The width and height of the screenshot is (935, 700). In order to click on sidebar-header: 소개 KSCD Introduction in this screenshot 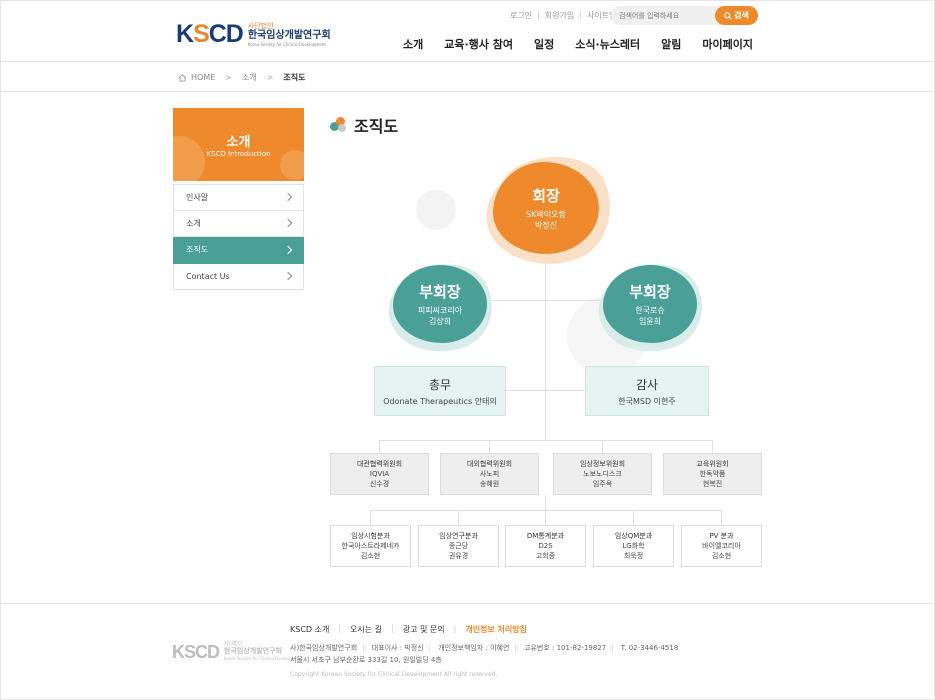, I will do `click(238, 144)`.